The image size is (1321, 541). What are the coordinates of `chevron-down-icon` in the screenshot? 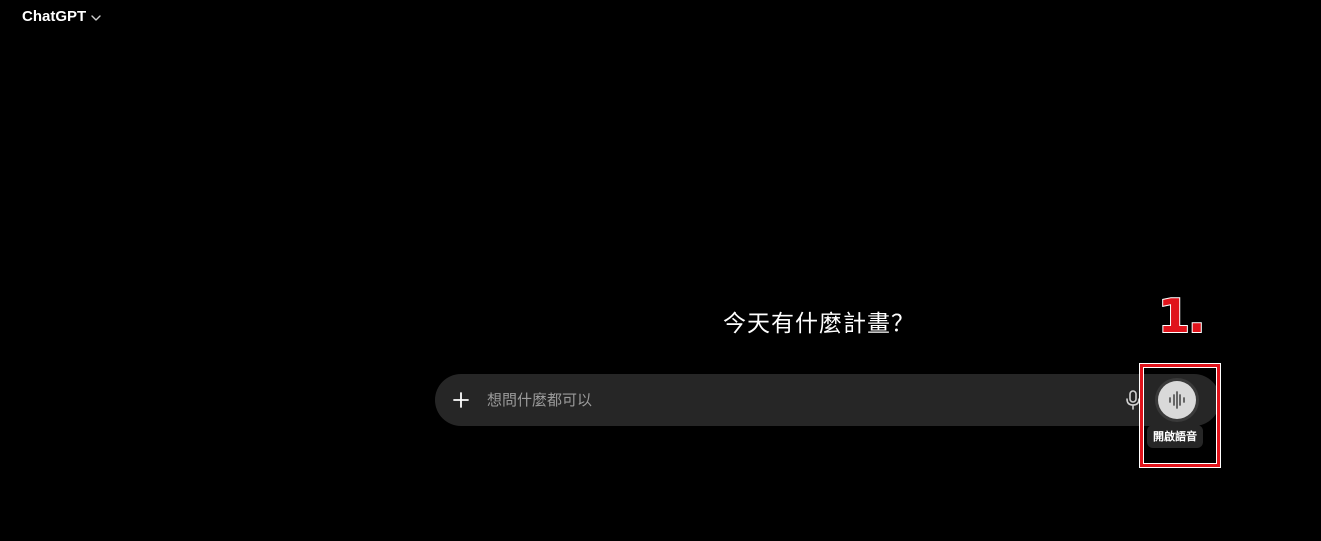 It's located at (96, 18).